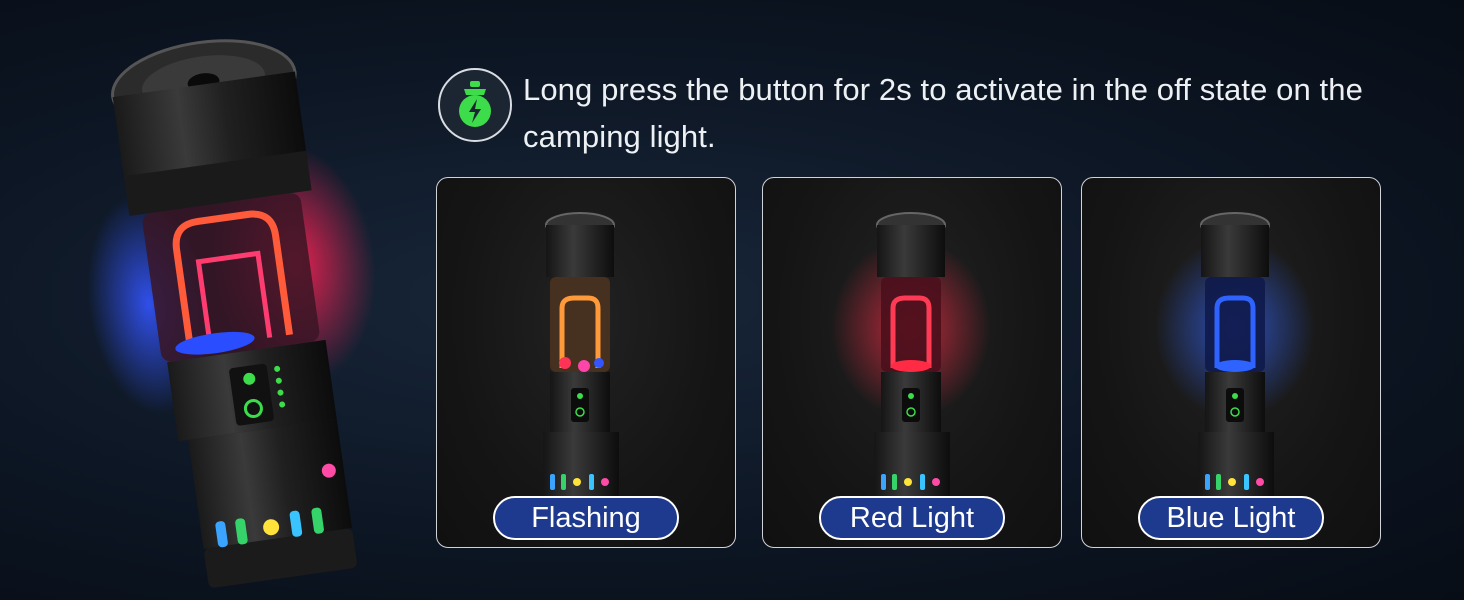 This screenshot has height=600, width=1464. Describe the element at coordinates (1231, 518) in the screenshot. I see `mode-label-blue-light: Blue Light` at that location.